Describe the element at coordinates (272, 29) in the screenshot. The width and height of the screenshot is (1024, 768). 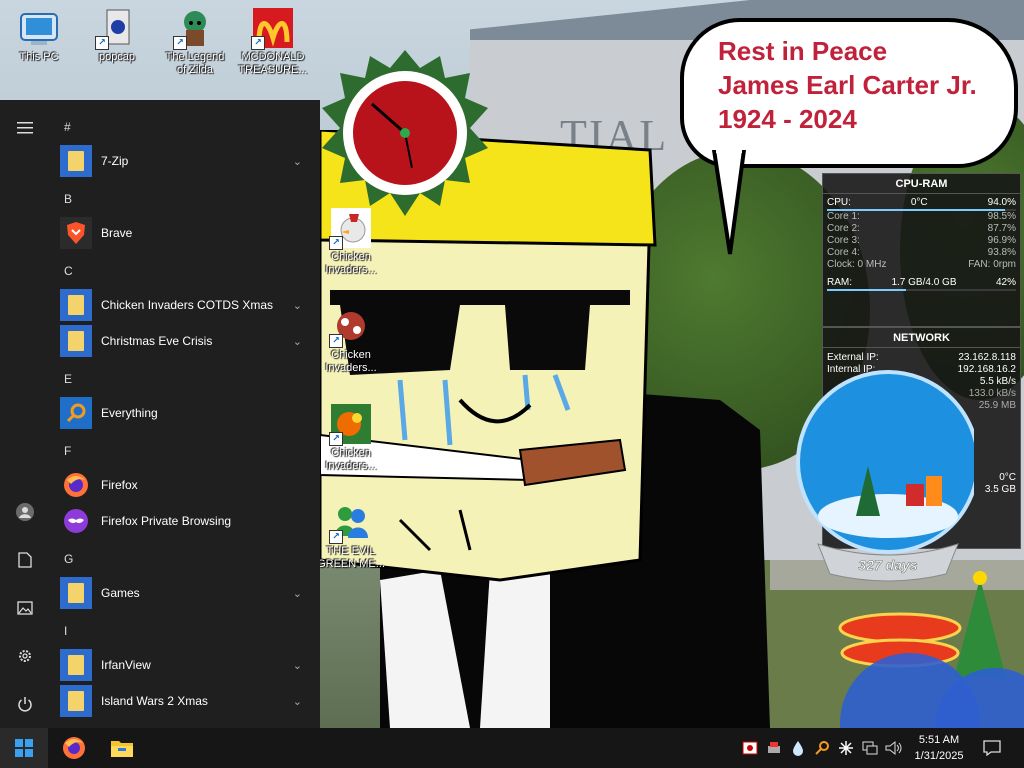
I see `mcdonalds-icon: ↗` at that location.